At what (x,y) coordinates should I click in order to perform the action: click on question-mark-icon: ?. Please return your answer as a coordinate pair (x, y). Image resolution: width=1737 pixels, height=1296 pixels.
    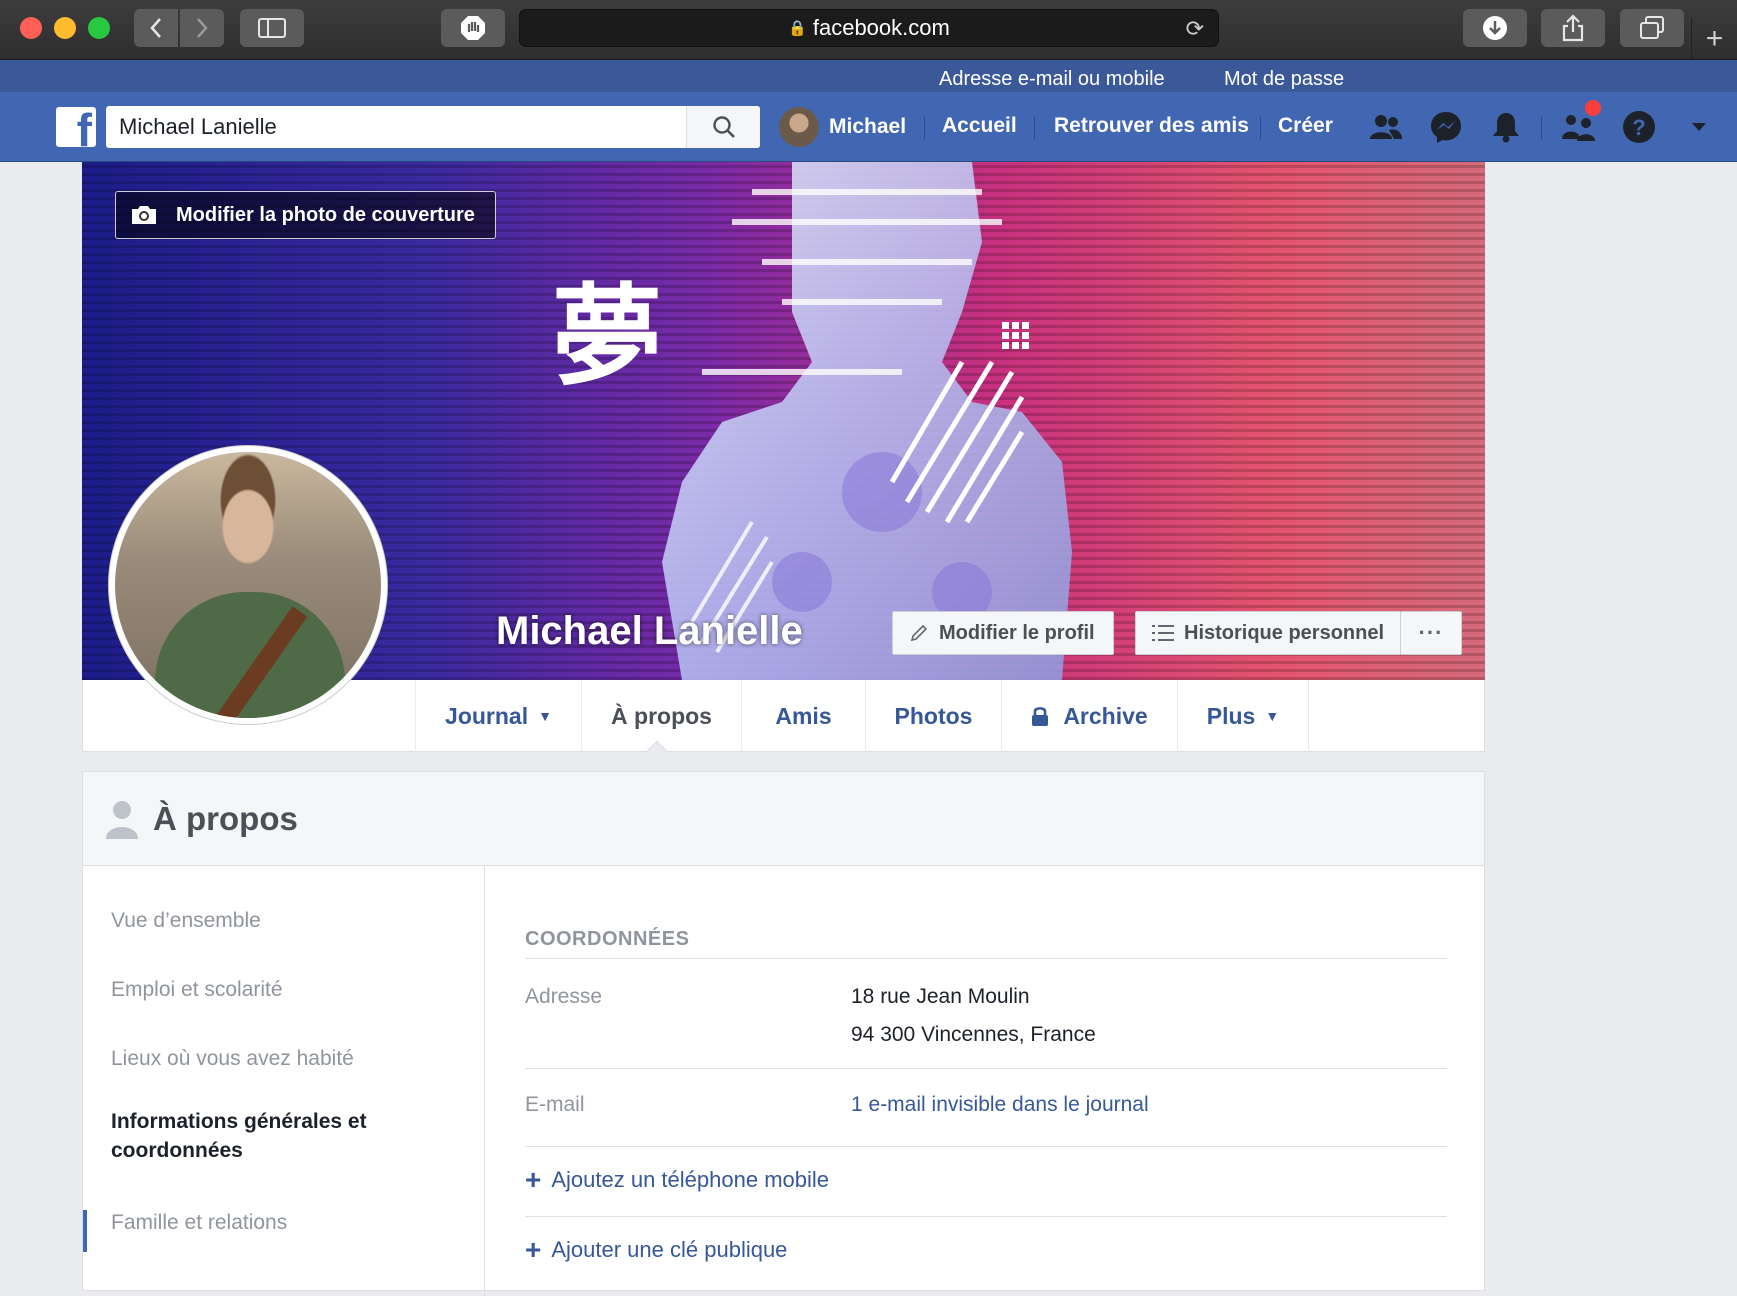
    Looking at the image, I should click on (1639, 127).